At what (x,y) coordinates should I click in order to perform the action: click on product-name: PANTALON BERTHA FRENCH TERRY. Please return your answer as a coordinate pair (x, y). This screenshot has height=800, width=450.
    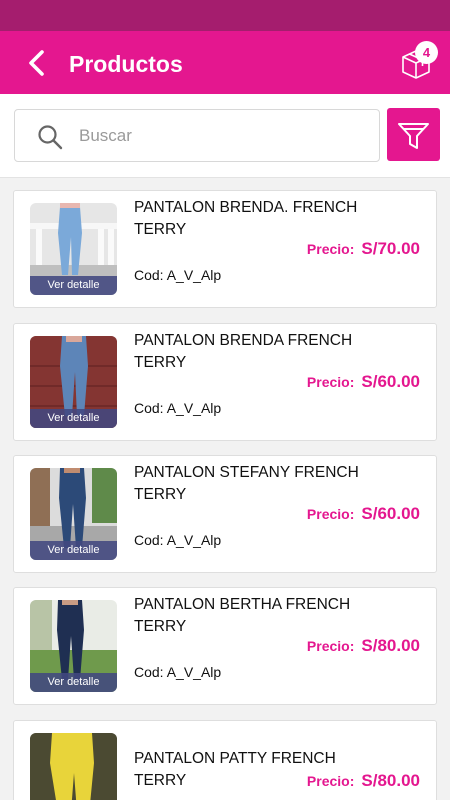
    Looking at the image, I should click on (242, 615).